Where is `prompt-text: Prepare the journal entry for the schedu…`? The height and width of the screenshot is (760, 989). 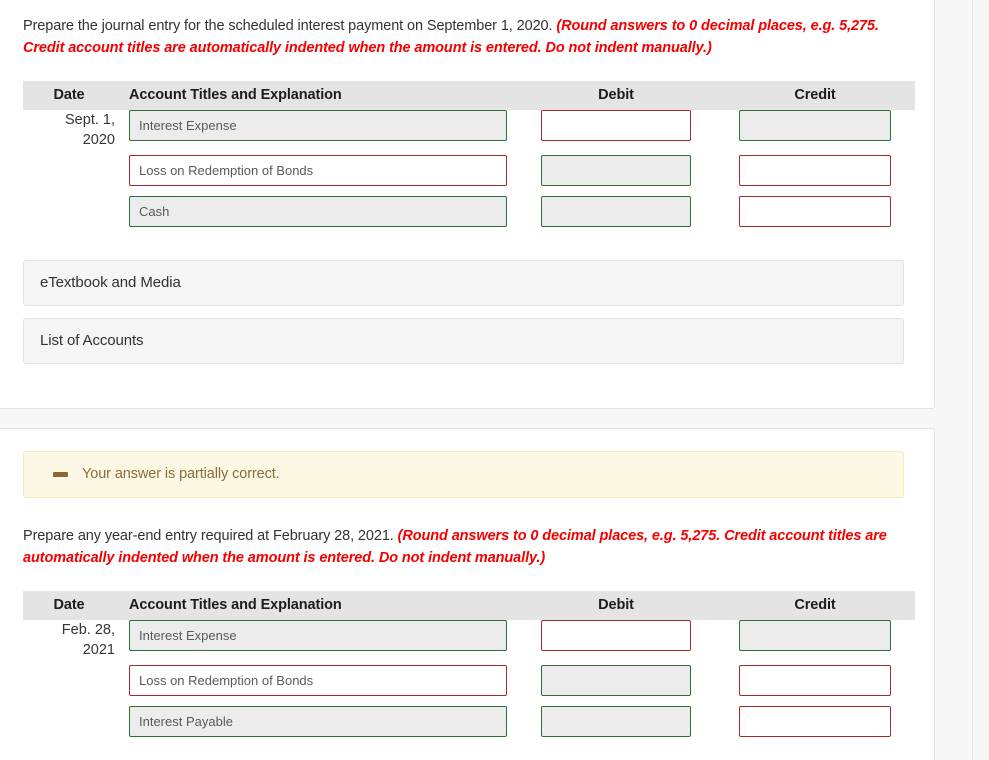 prompt-text: Prepare the journal entry for the schedu… is located at coordinates (290, 26).